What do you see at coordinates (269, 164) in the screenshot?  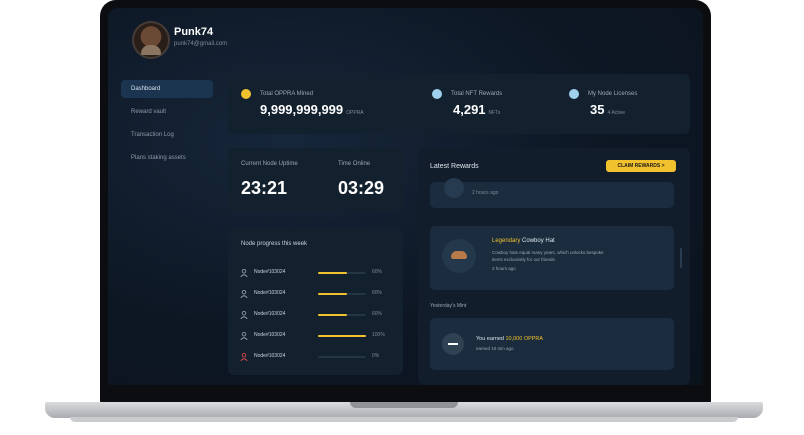 I see `uptime-label: Current Node Uptime` at bounding box center [269, 164].